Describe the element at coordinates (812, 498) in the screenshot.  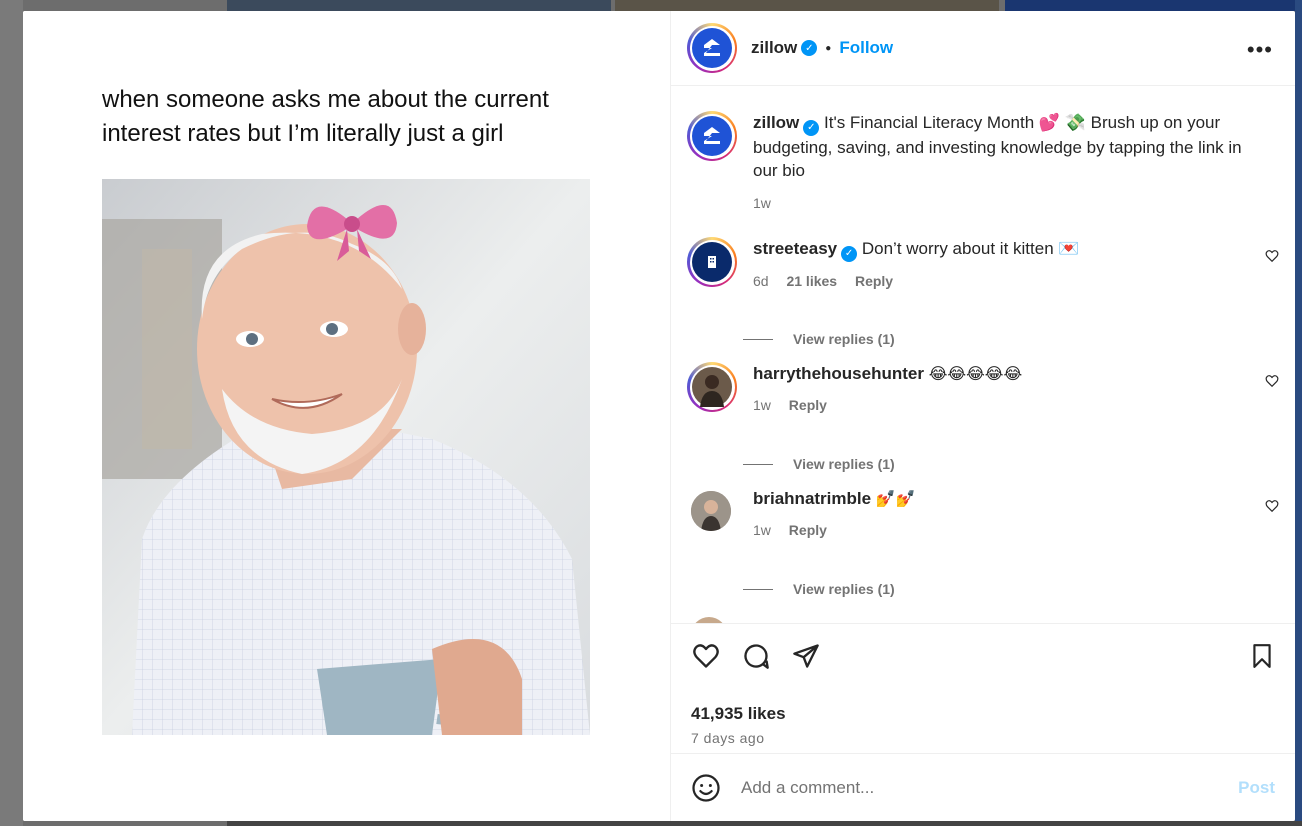
I see `comment-username: briahnatrimble` at that location.